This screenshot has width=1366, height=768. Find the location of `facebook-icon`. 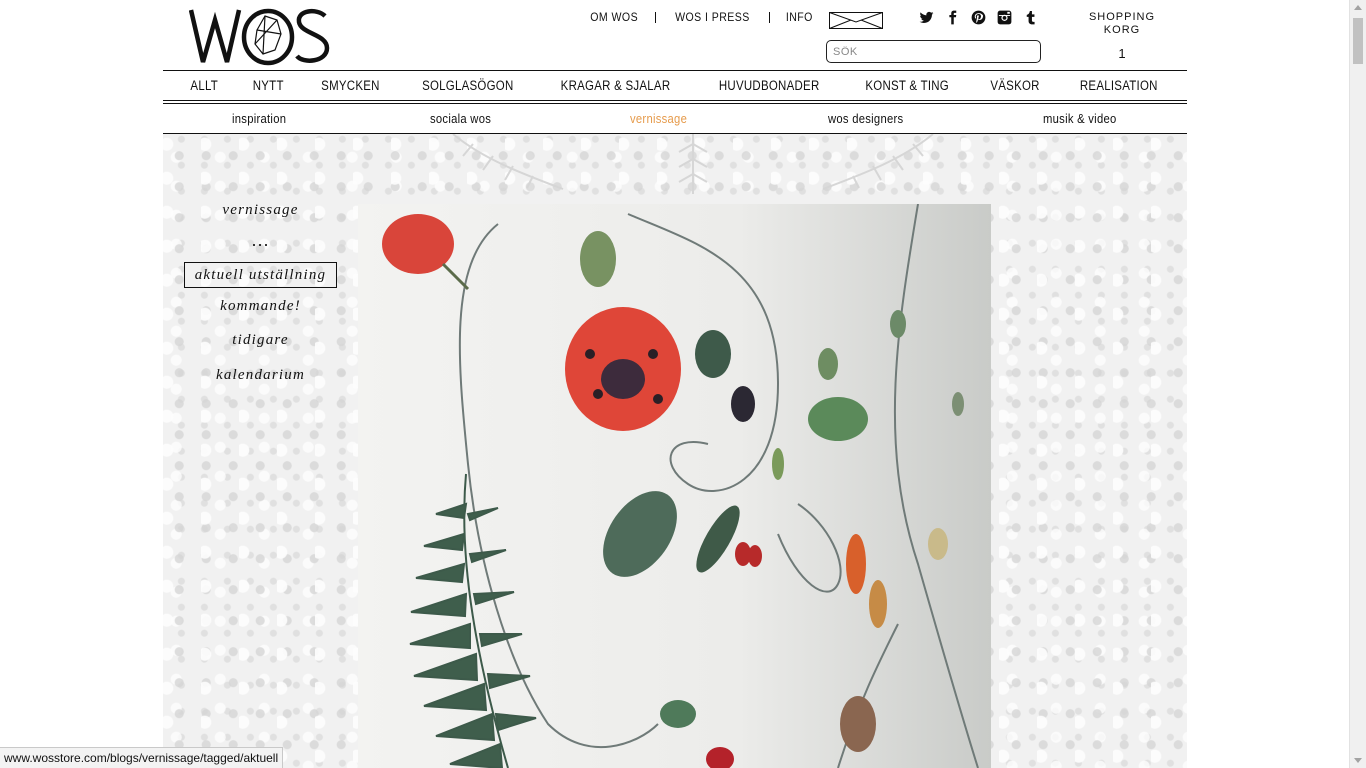

facebook-icon is located at coordinates (952, 17).